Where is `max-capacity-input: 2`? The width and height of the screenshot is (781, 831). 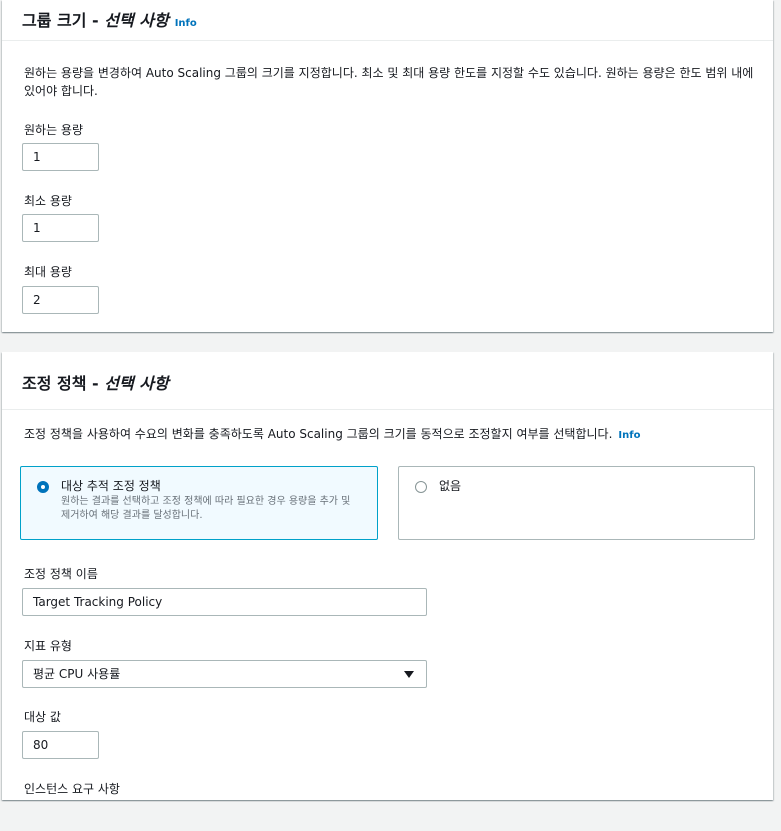 max-capacity-input: 2 is located at coordinates (60, 300).